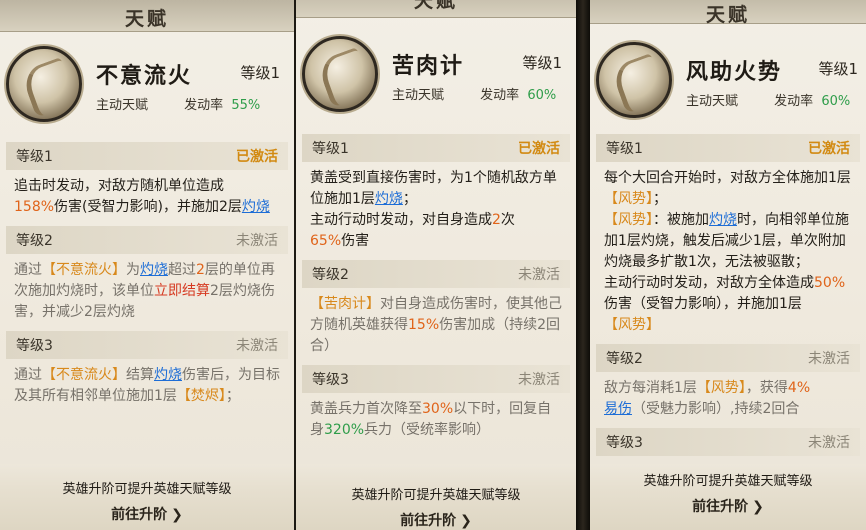  Describe the element at coordinates (178, 103) in the screenshot. I see `skill-meta: 主动天赋 发动率 55%` at that location.